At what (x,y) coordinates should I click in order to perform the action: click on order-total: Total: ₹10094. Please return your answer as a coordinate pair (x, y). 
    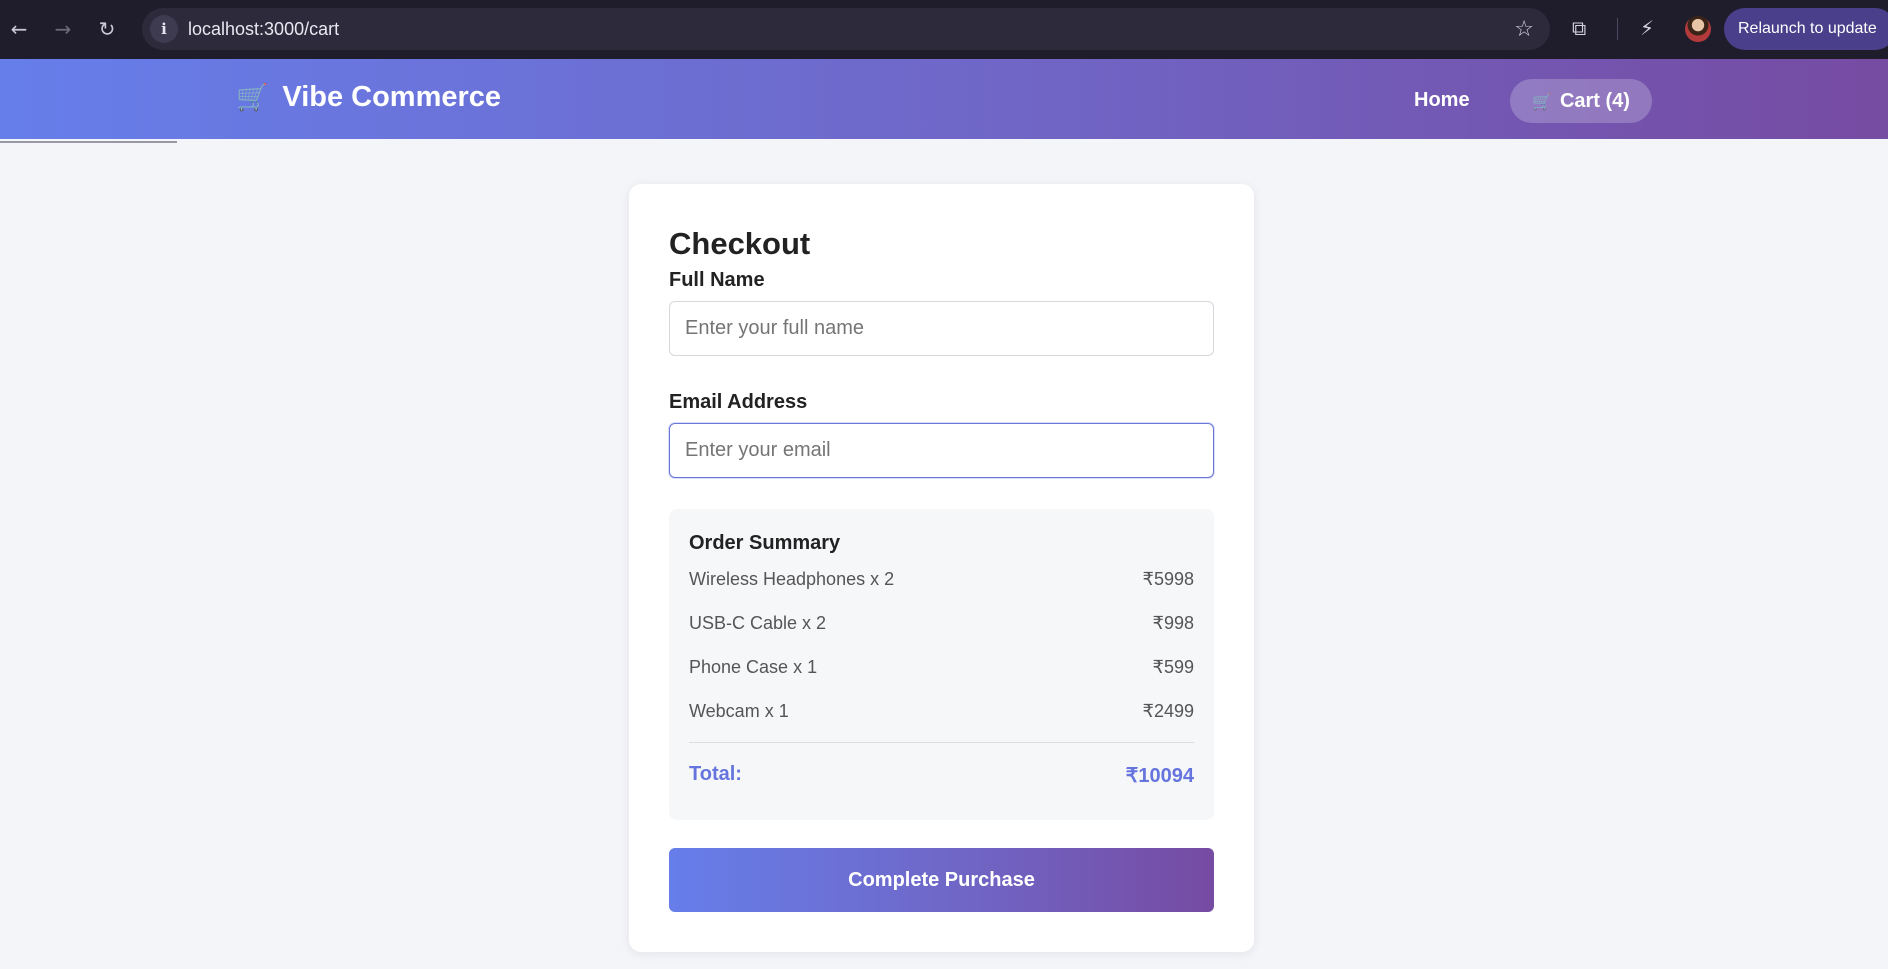
    Looking at the image, I should click on (941, 775).